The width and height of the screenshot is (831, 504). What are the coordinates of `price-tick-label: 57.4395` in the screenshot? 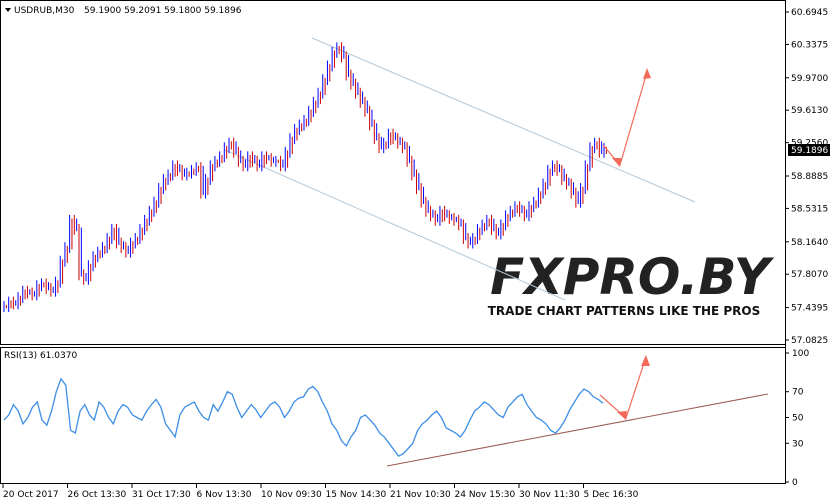 It's located at (809, 309).